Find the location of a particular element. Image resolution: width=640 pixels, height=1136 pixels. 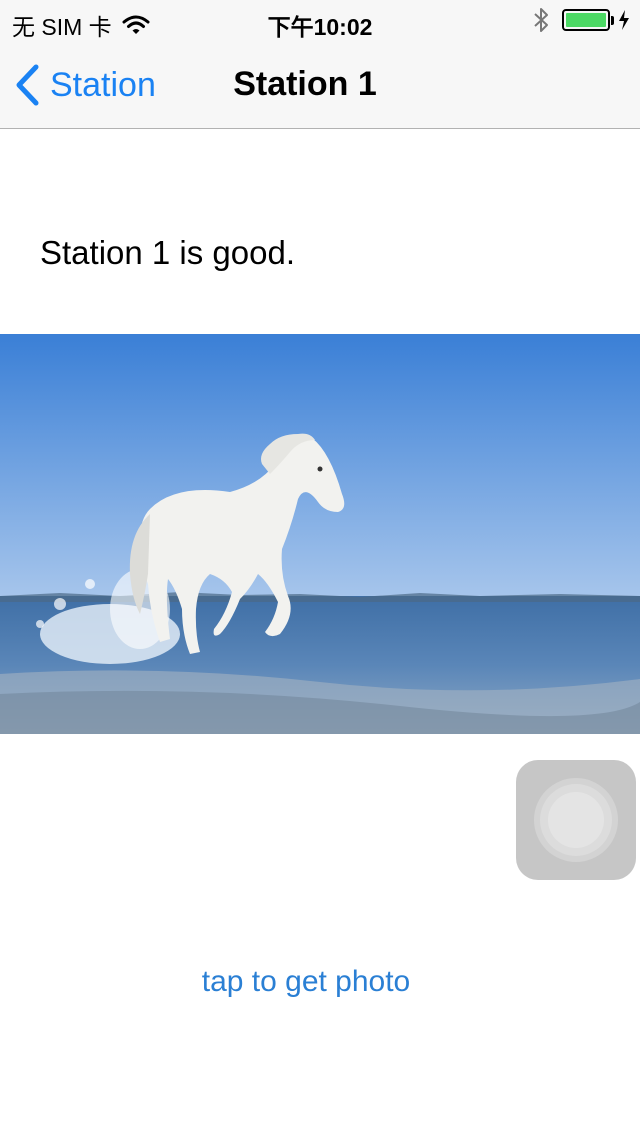

battery-body is located at coordinates (586, 20).